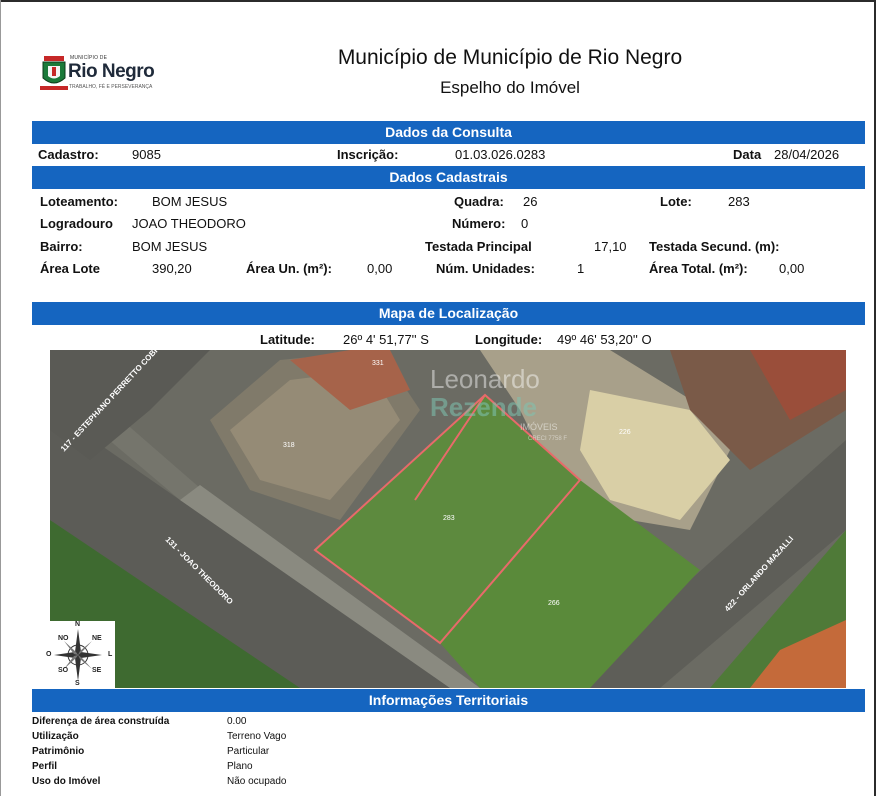  Describe the element at coordinates (68, 154) in the screenshot. I see `cadastro-label: Cadastro:` at that location.